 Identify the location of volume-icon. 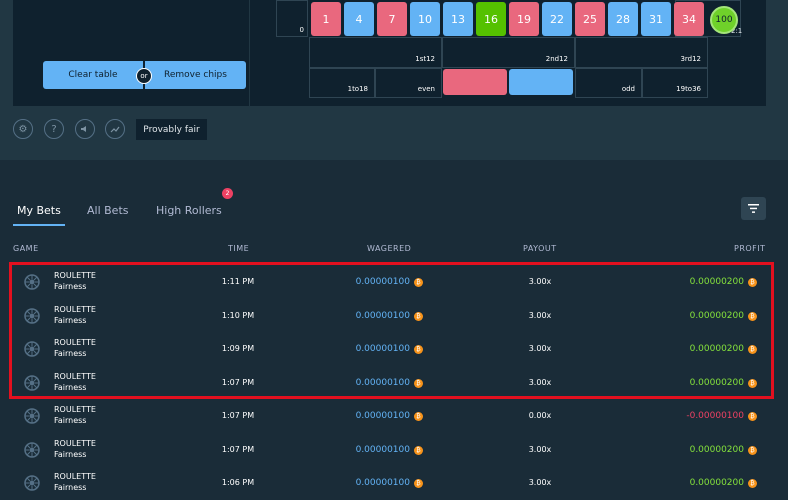
(85, 129).